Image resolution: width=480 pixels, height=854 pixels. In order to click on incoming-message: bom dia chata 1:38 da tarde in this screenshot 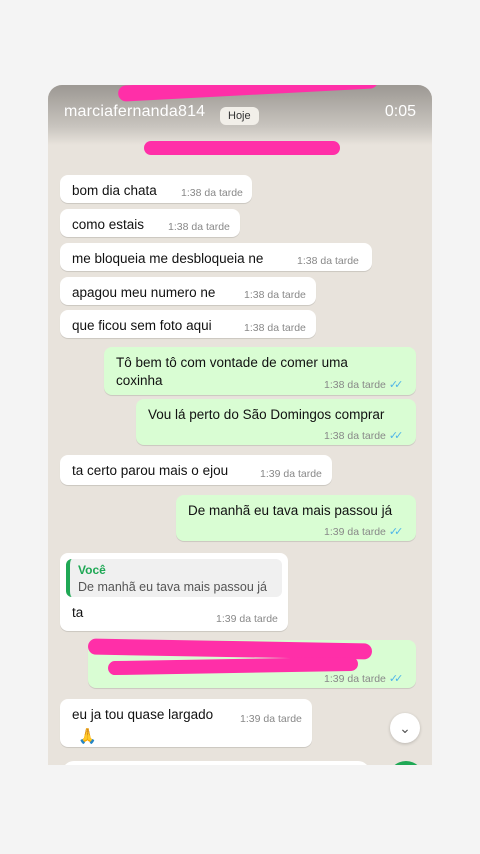, I will do `click(156, 189)`.